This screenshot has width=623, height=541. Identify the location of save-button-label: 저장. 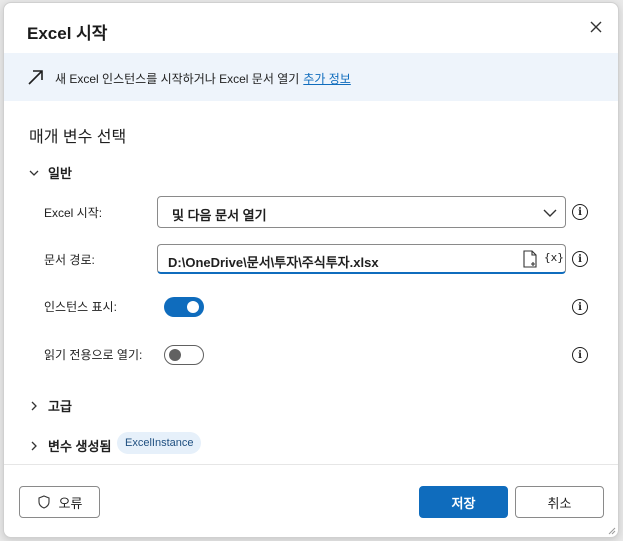
(463, 503).